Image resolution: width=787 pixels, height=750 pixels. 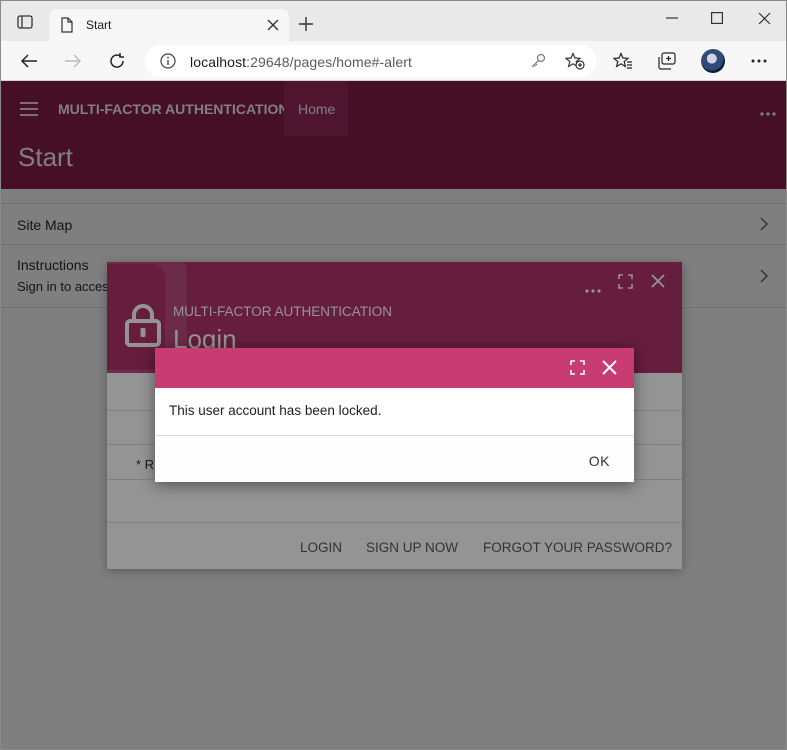 I want to click on browser-toolbar: localhost:29648/pages/home#-alert, so click(x=393, y=61).